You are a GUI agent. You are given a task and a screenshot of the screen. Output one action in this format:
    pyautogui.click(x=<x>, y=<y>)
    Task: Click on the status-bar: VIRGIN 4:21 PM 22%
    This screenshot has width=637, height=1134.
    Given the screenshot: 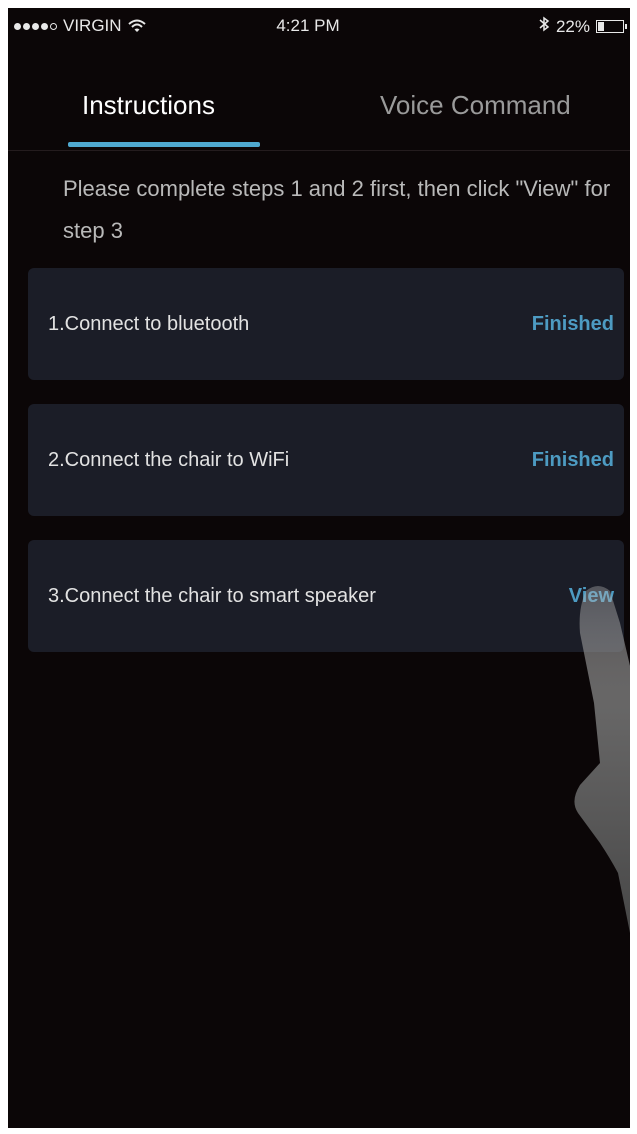 What is the action you would take?
    pyautogui.click(x=319, y=26)
    